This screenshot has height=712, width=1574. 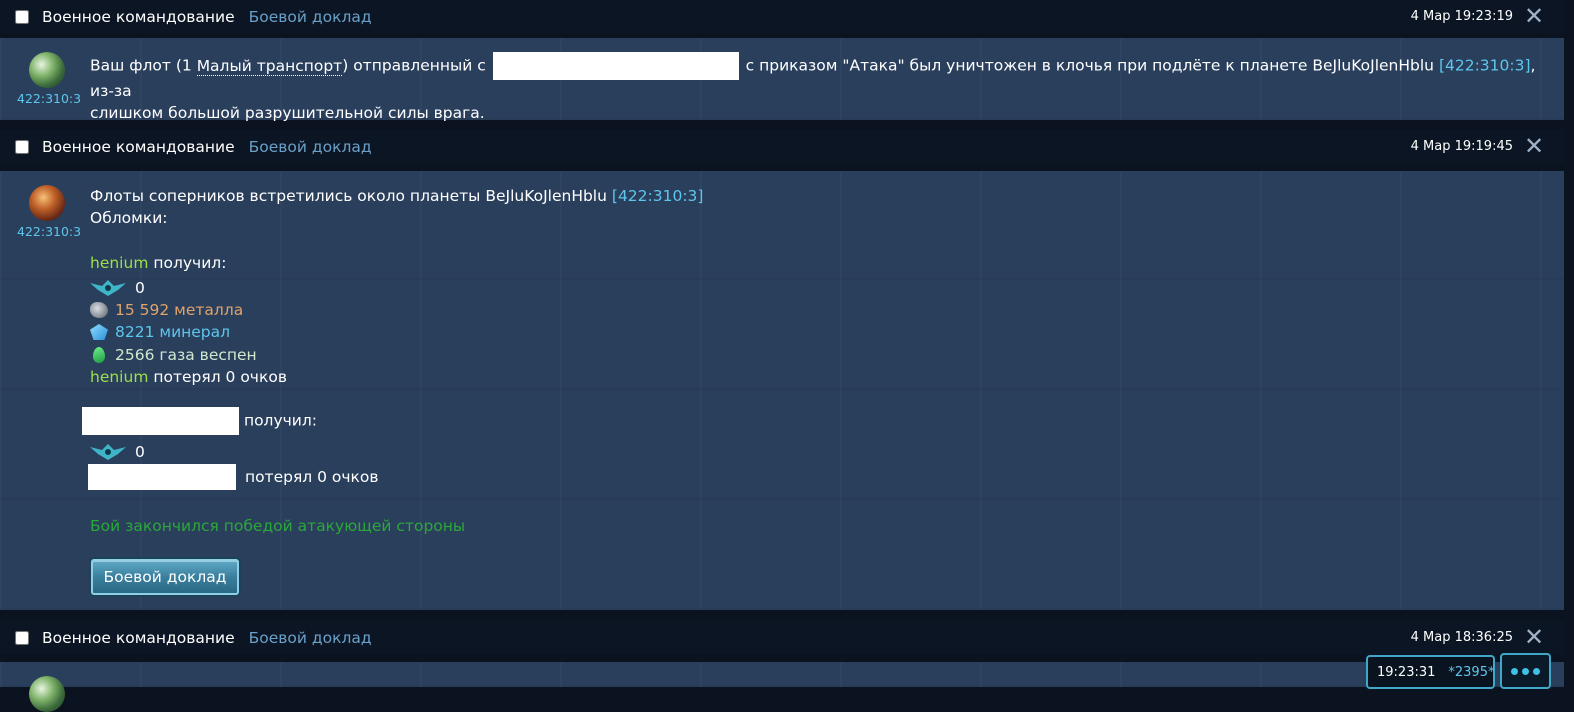 What do you see at coordinates (615, 66) in the screenshot?
I see `redacted-planet` at bounding box center [615, 66].